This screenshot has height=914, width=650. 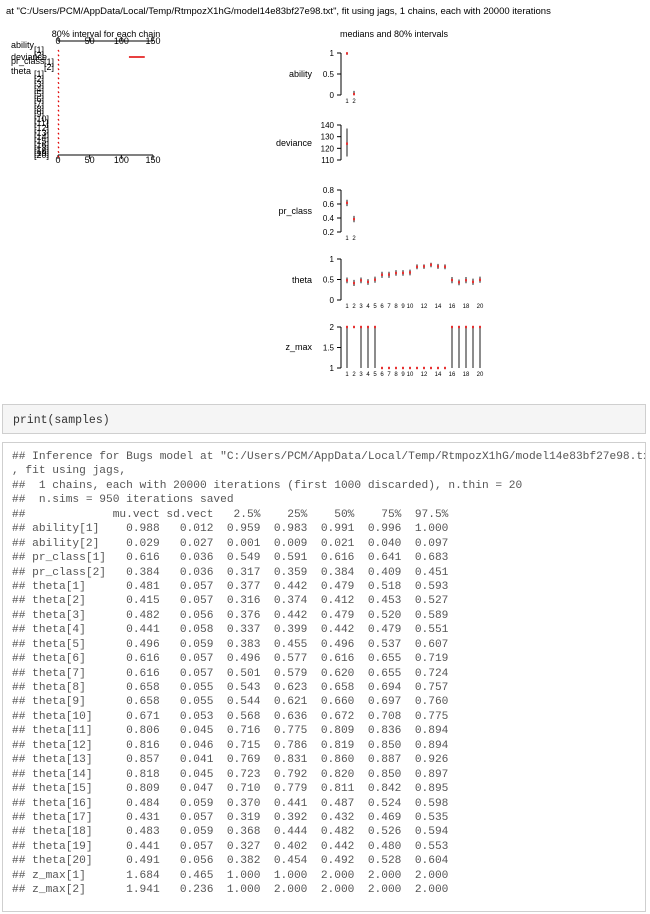 I want to click on panel-x-tick-label: 10, so click(x=410, y=307).